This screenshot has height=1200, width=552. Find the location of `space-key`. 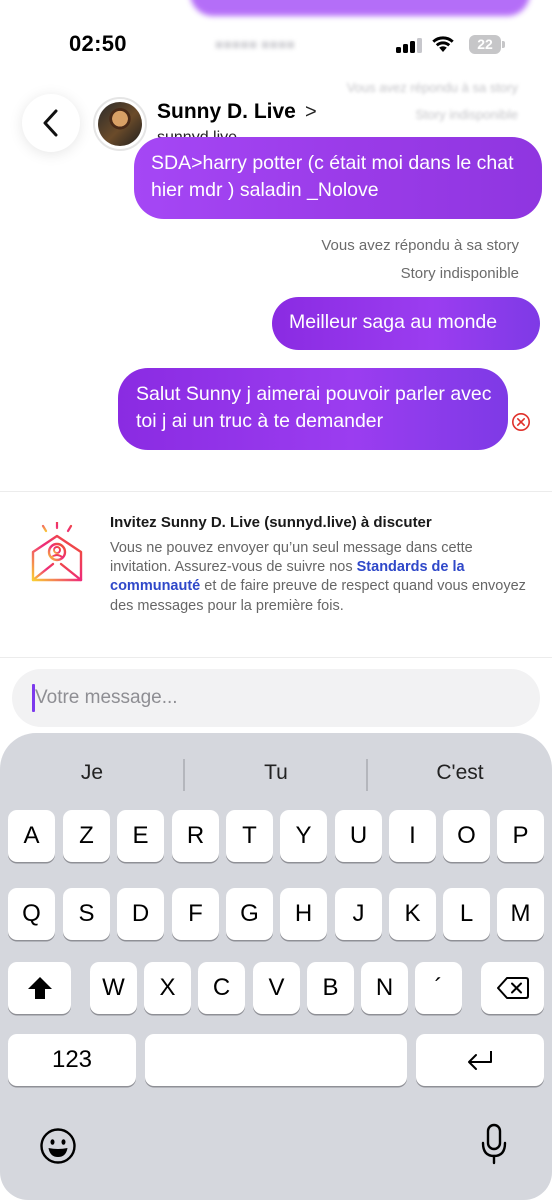

space-key is located at coordinates (276, 1060).